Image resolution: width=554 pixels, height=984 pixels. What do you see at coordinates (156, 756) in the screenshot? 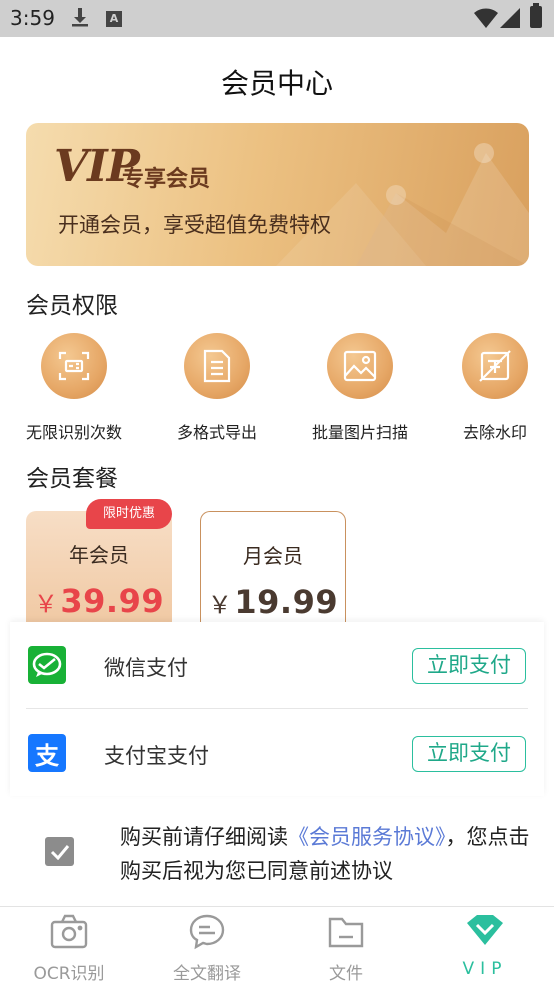
I see `payment-label: 支付宝支付` at bounding box center [156, 756].